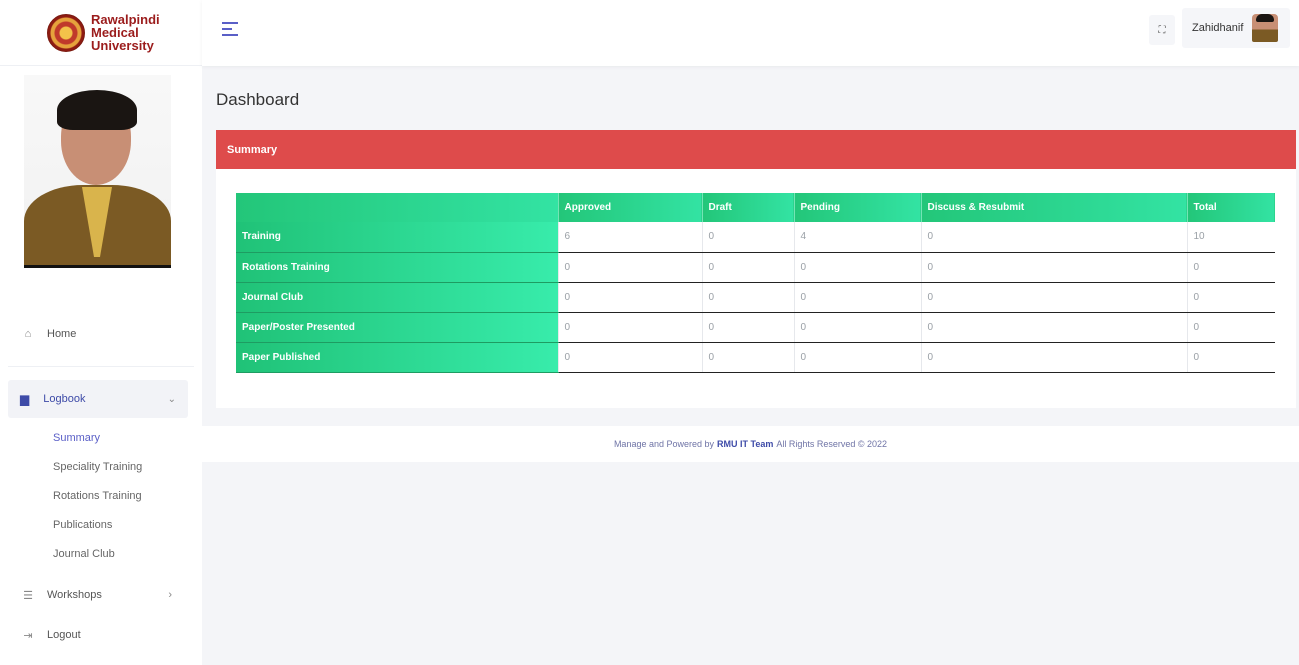  I want to click on fullscreen-icon: ⛶, so click(1162, 30).